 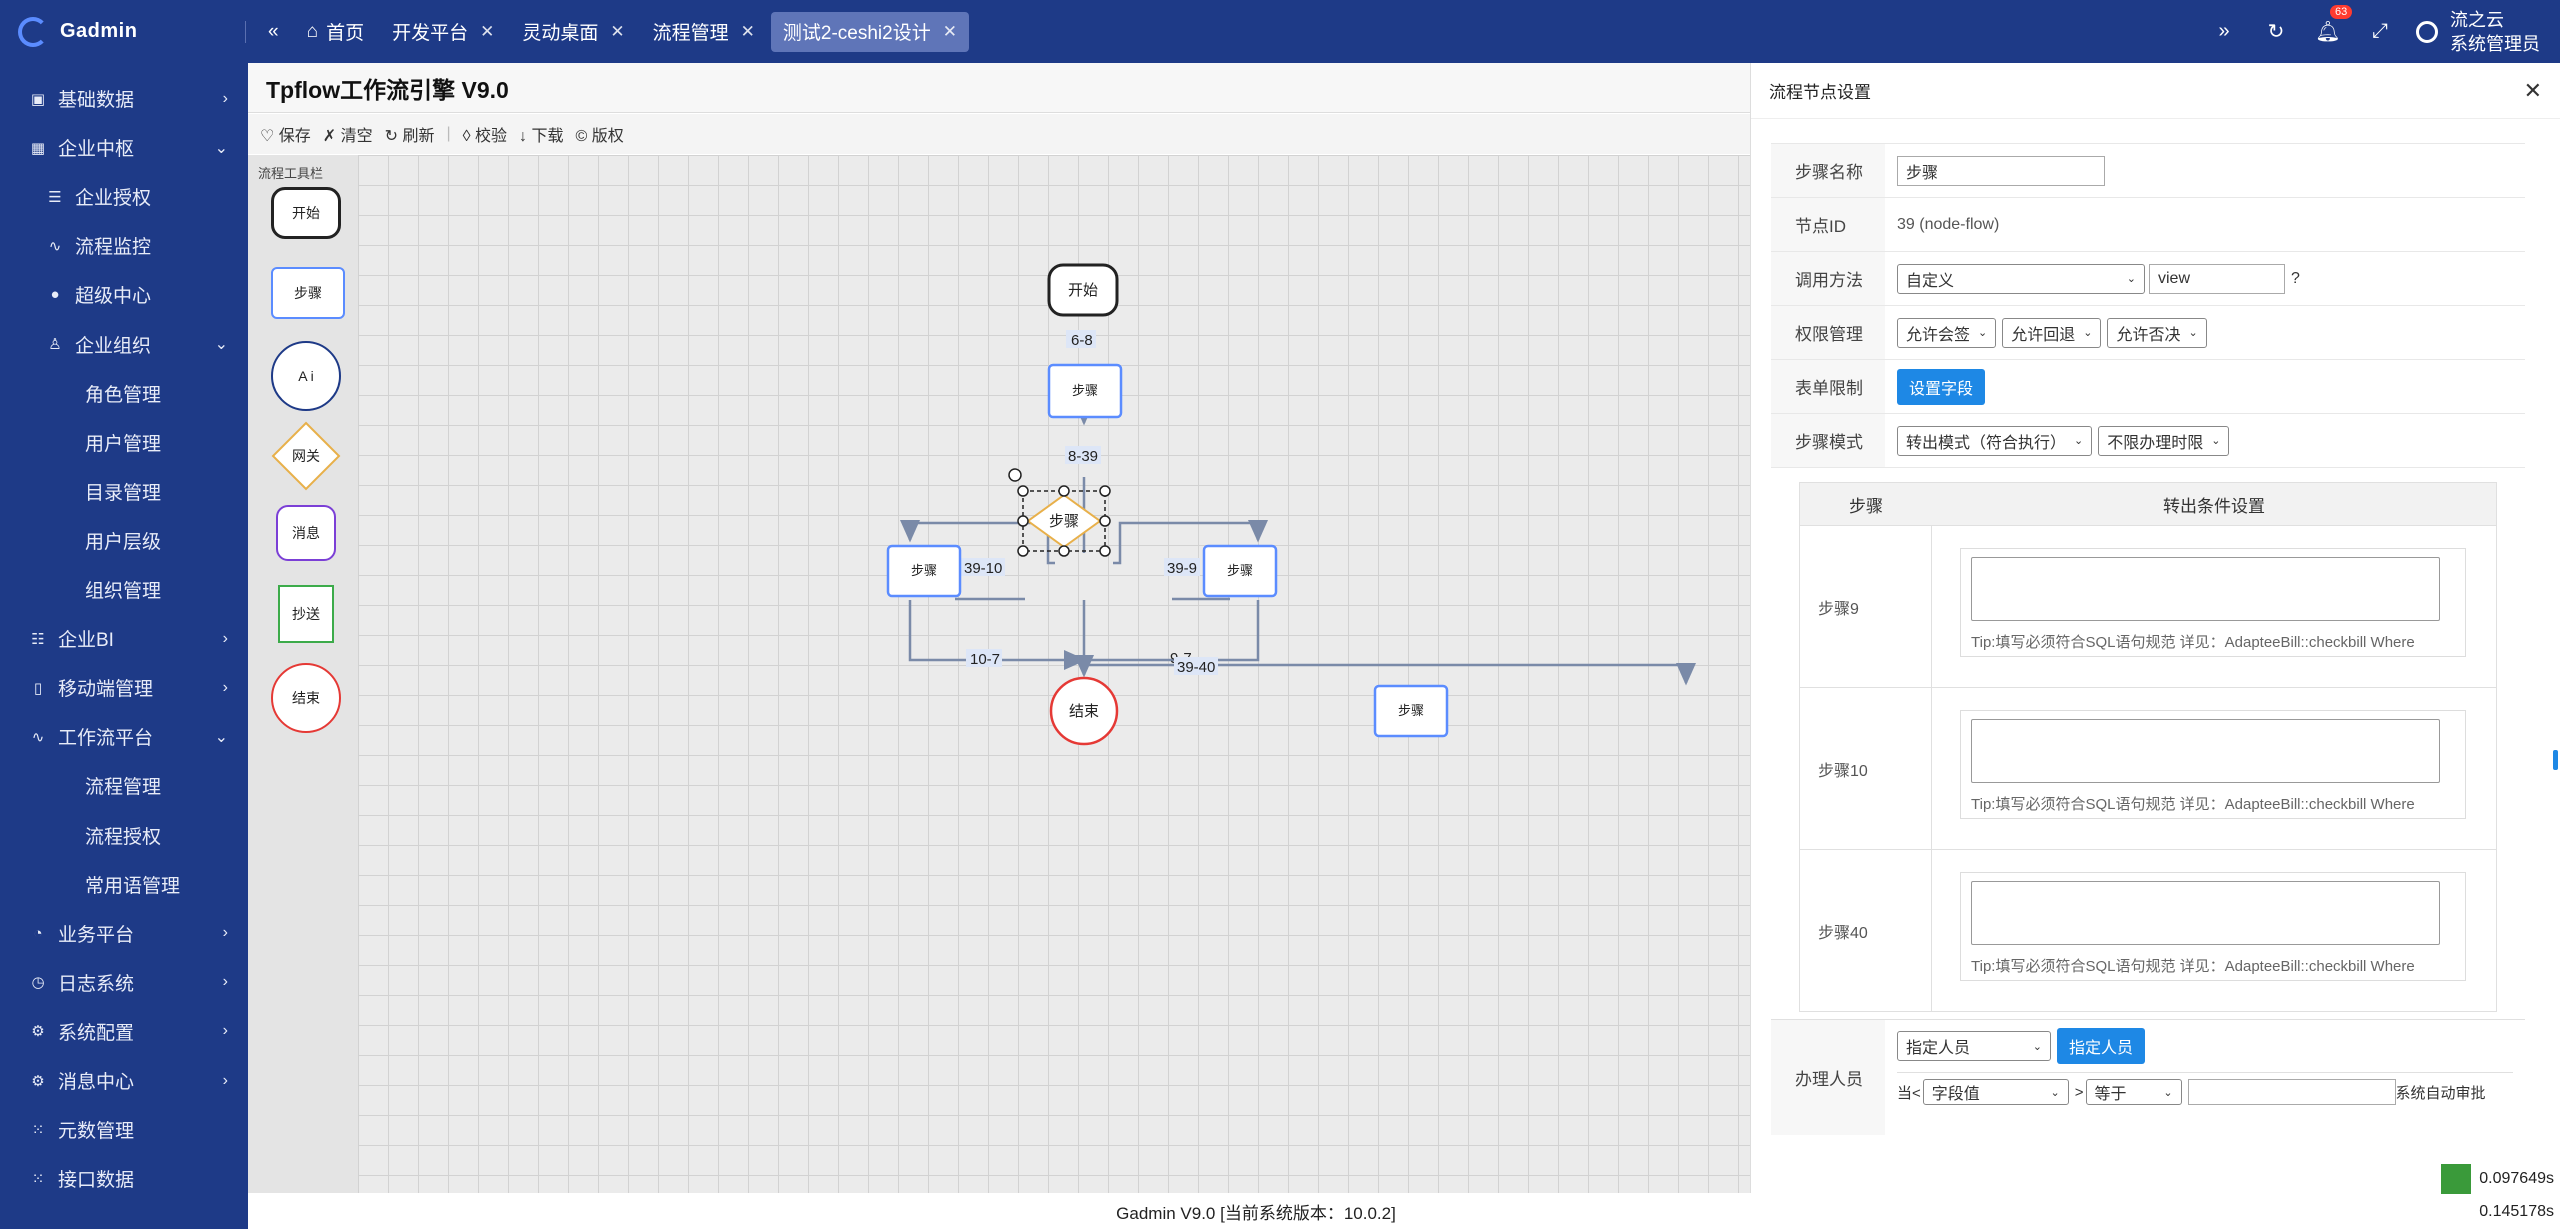 What do you see at coordinates (124, 540) in the screenshot?
I see `sidebar-item: 用户层级` at bounding box center [124, 540].